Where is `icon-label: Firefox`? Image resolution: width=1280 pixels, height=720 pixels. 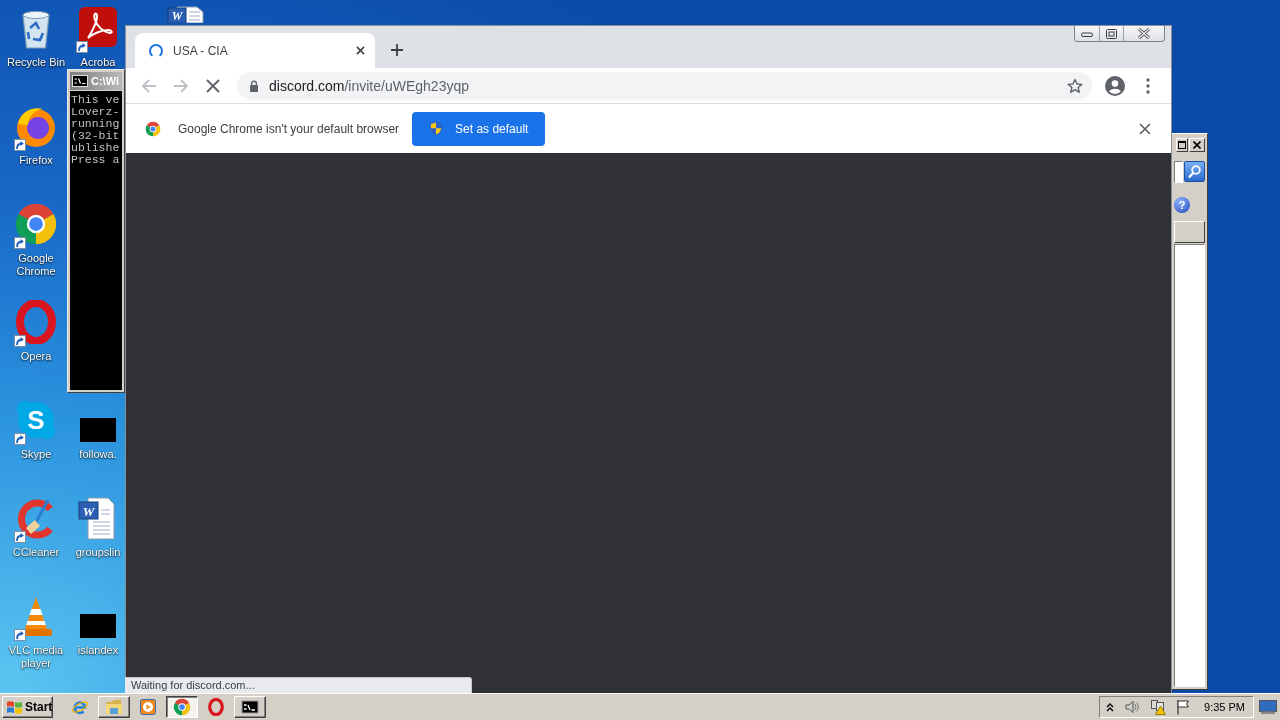 icon-label: Firefox is located at coordinates (36, 160).